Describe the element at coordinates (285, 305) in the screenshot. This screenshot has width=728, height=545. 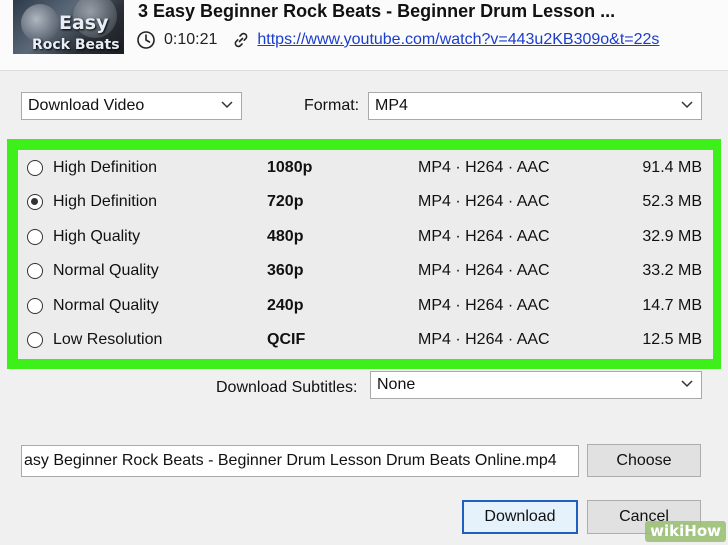
I see `quality-resolution: 240p` at that location.